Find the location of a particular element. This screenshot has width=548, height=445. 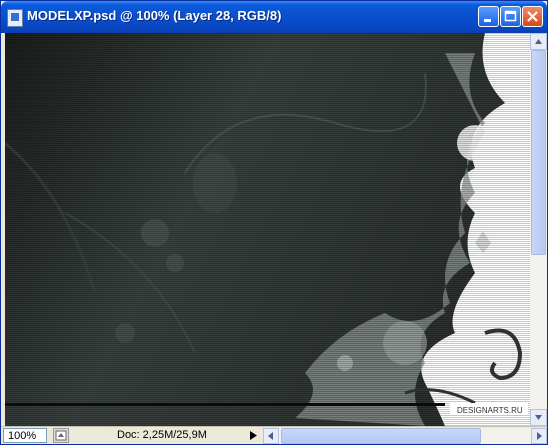

navigator-button is located at coordinates (61, 435).